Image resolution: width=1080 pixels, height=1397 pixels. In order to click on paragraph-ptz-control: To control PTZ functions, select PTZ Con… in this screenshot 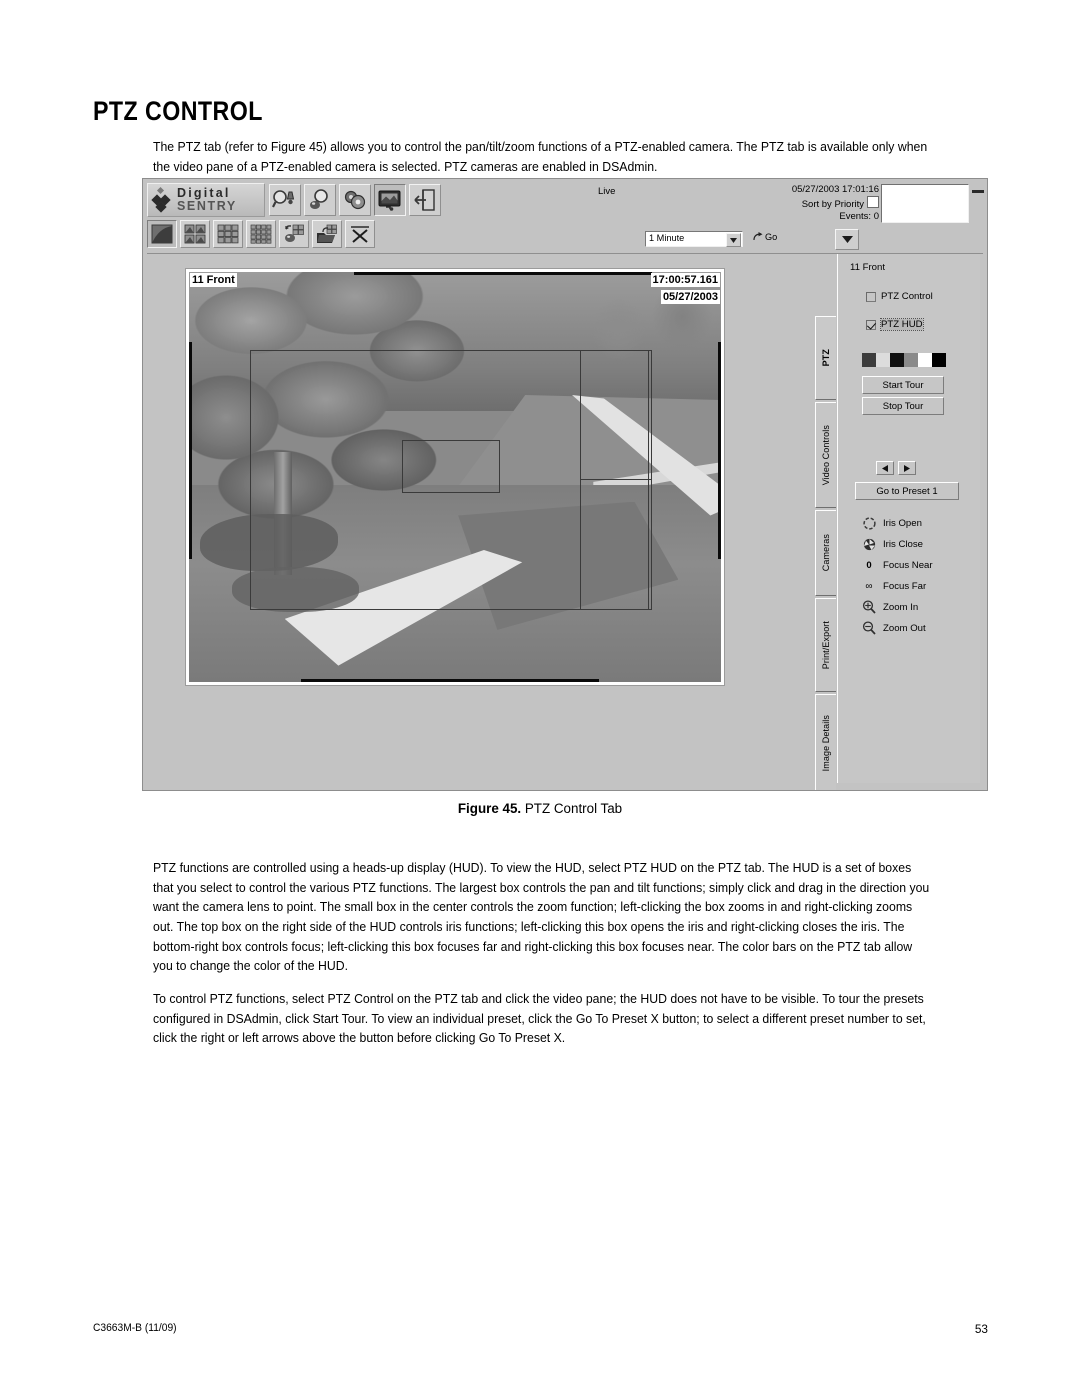, I will do `click(539, 1018)`.